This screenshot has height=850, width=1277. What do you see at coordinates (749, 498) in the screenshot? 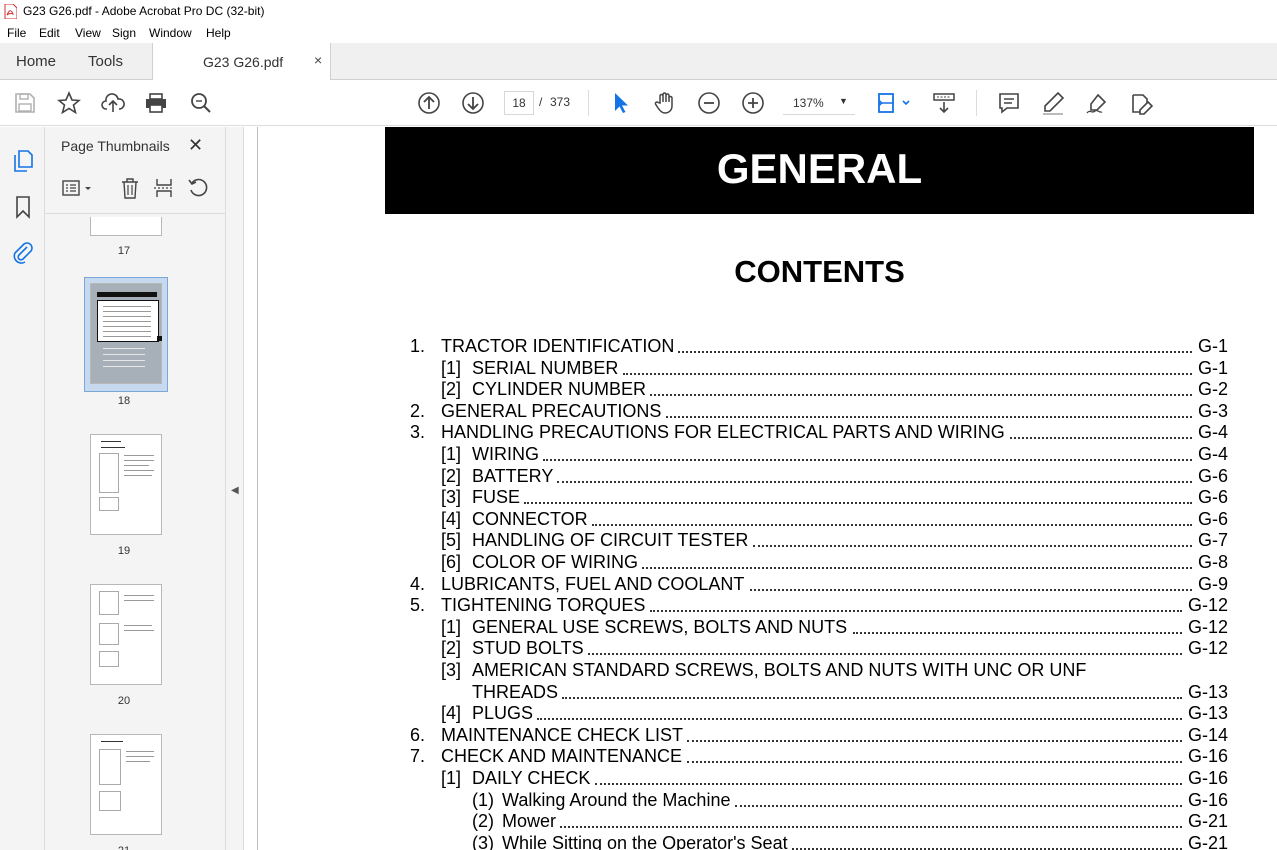
I see `toc-entry: [3] FUSE G-6` at bounding box center [749, 498].